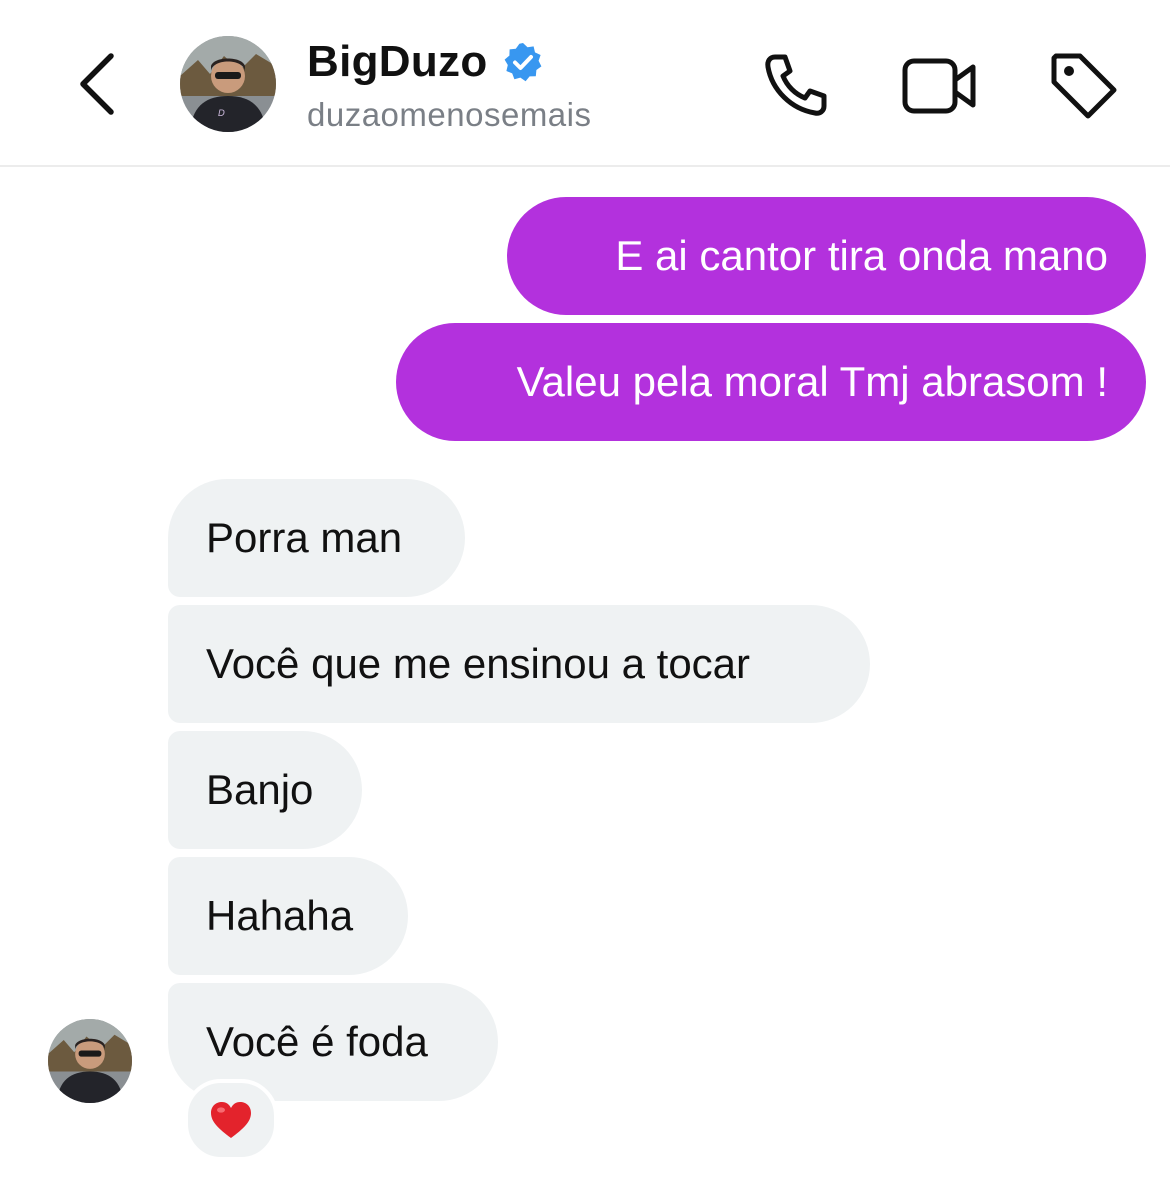 This screenshot has width=1170, height=1187. I want to click on phone-icon, so click(796, 85).